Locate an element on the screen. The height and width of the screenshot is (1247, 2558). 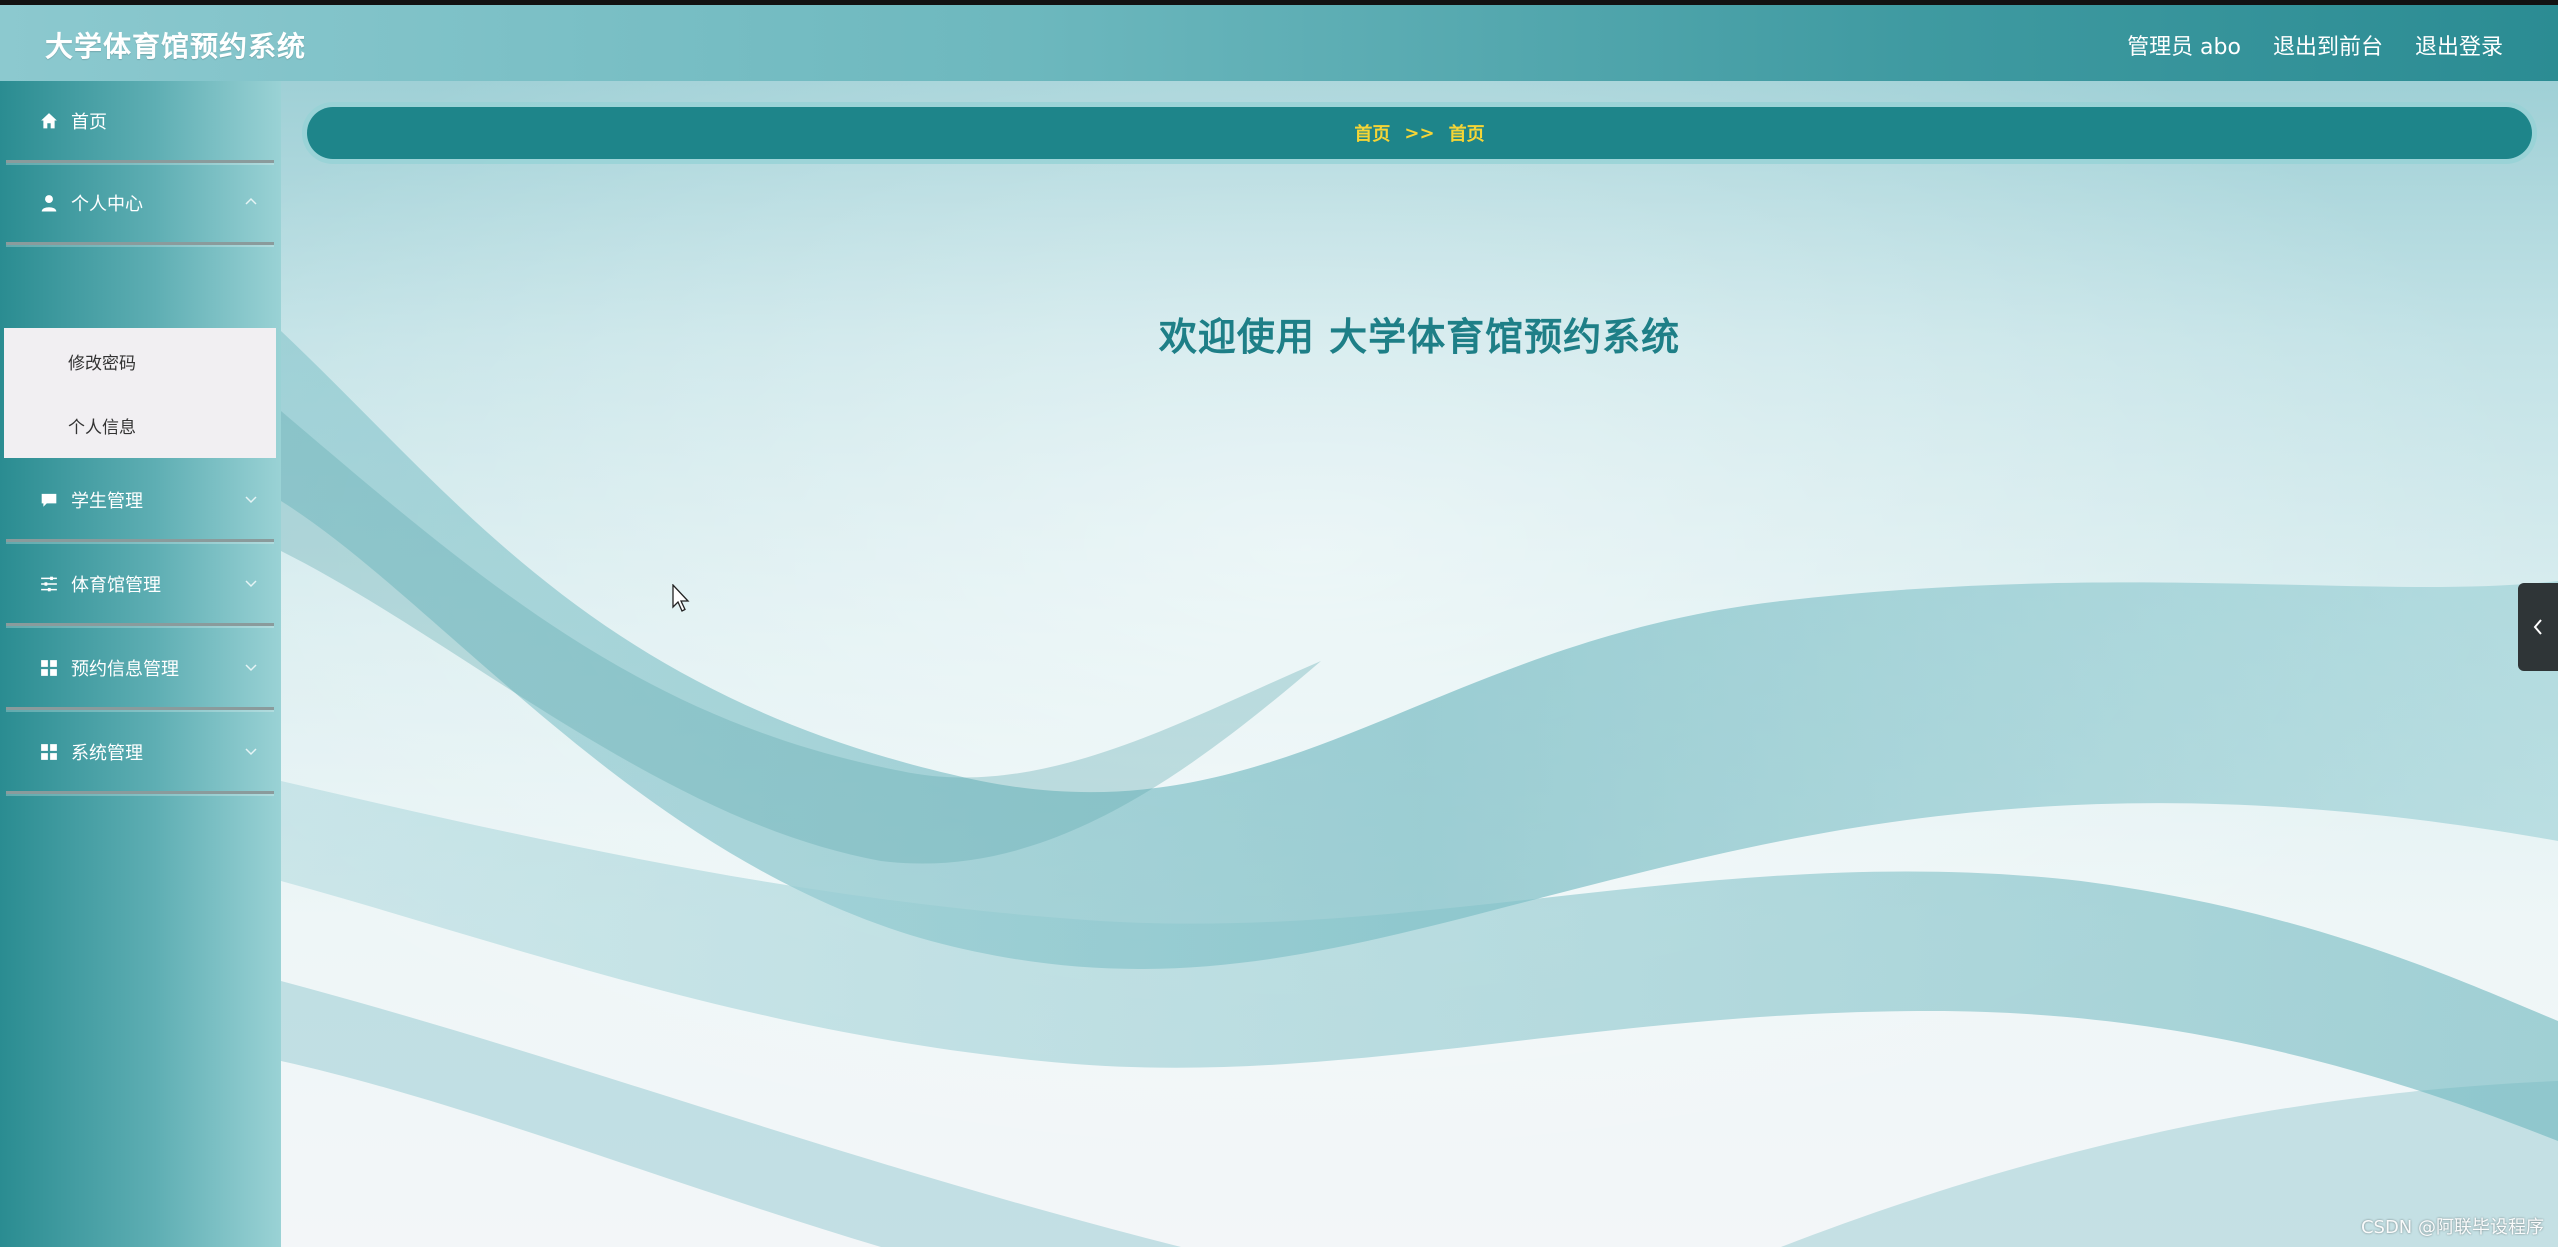
breadcrumb-item-home: 首页 is located at coordinates (1372, 133).